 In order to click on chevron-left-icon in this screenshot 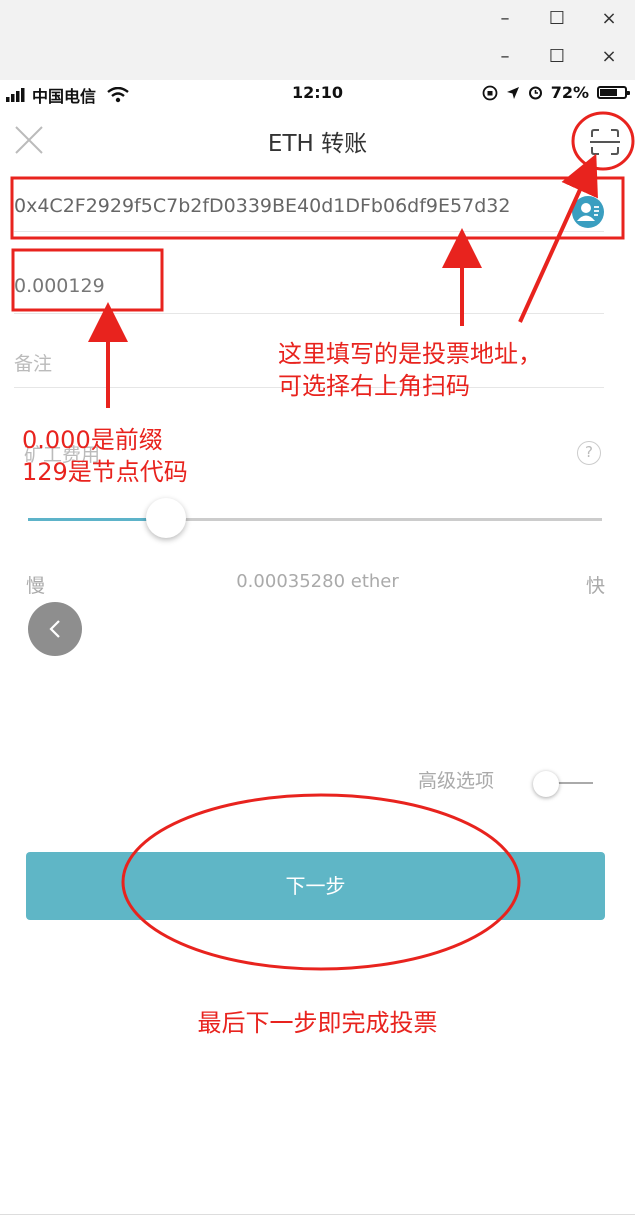, I will do `click(54, 629)`.